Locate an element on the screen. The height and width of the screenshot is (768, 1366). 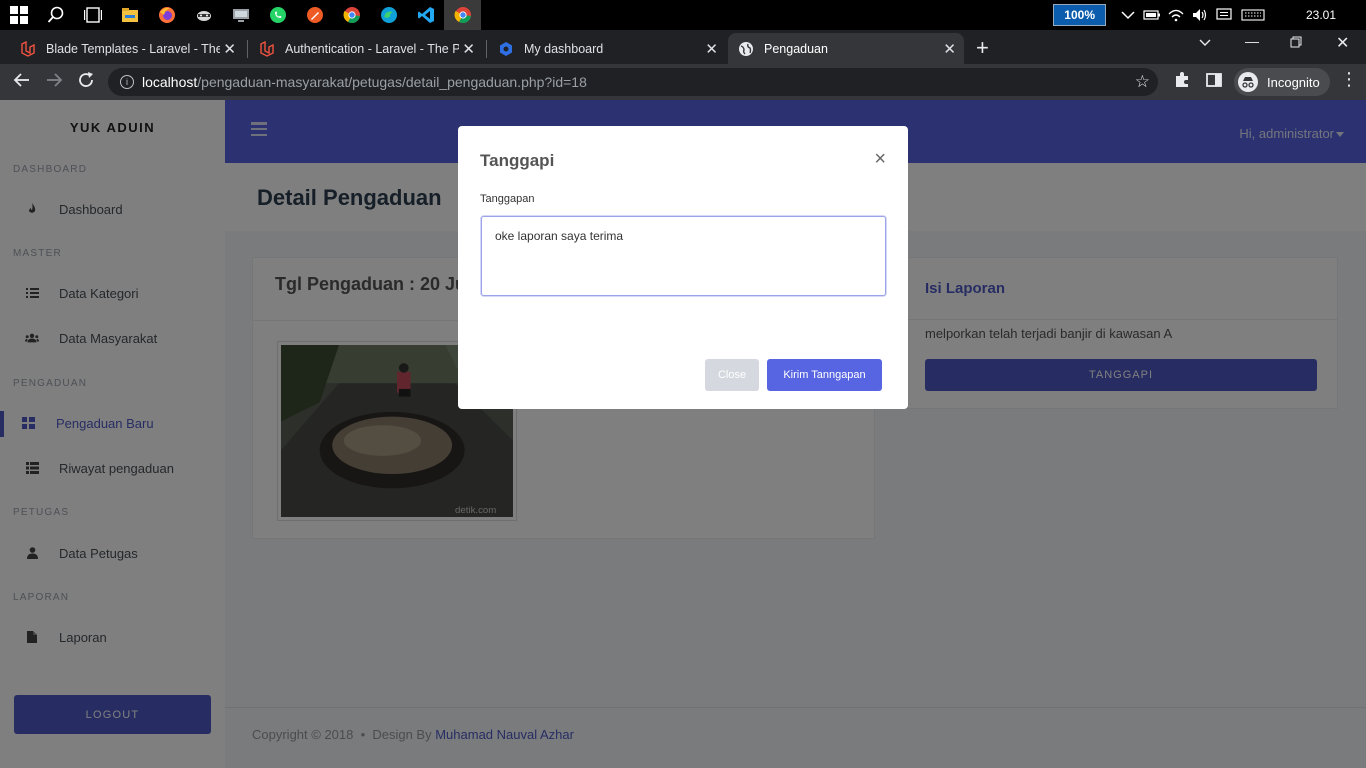
tab-authentication: Authentication - Laravel - The PH ✕ is located at coordinates (366, 48).